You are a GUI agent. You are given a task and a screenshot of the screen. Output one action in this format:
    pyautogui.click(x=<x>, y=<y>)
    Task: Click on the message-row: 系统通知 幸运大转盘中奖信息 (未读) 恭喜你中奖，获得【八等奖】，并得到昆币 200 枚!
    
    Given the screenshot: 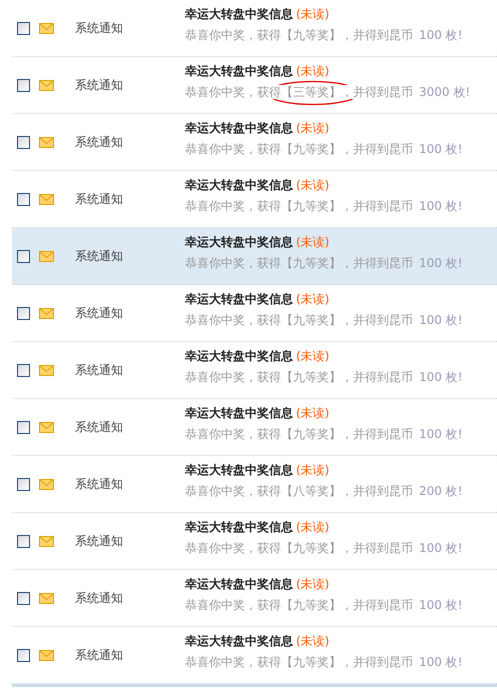 What is the action you would take?
    pyautogui.click(x=254, y=484)
    